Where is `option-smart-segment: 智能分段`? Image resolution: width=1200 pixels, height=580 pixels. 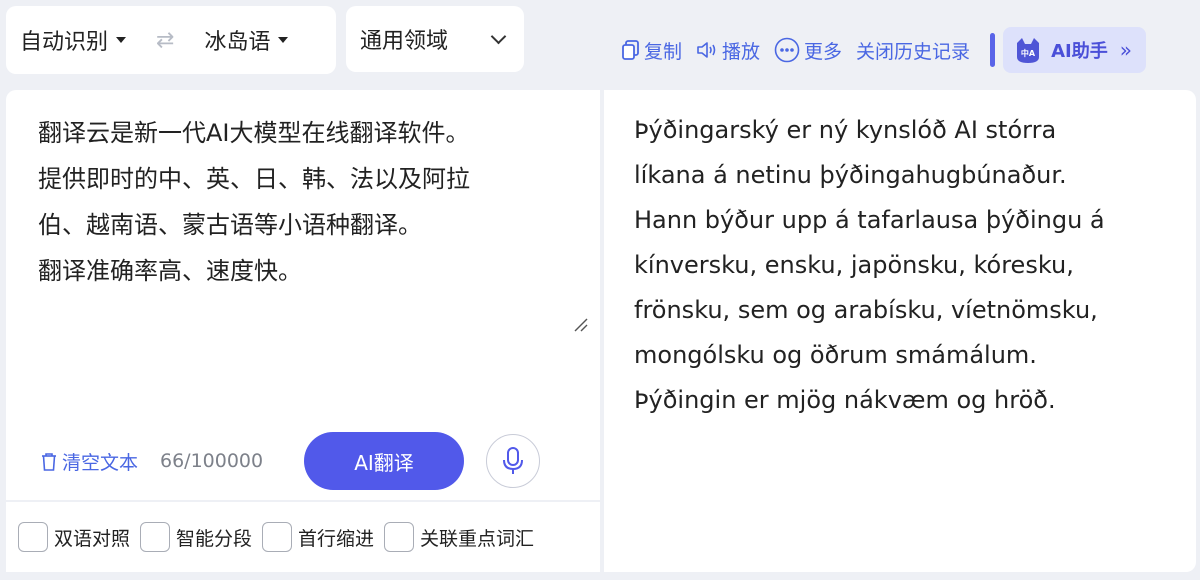
option-smart-segment: 智能分段 is located at coordinates (196, 537).